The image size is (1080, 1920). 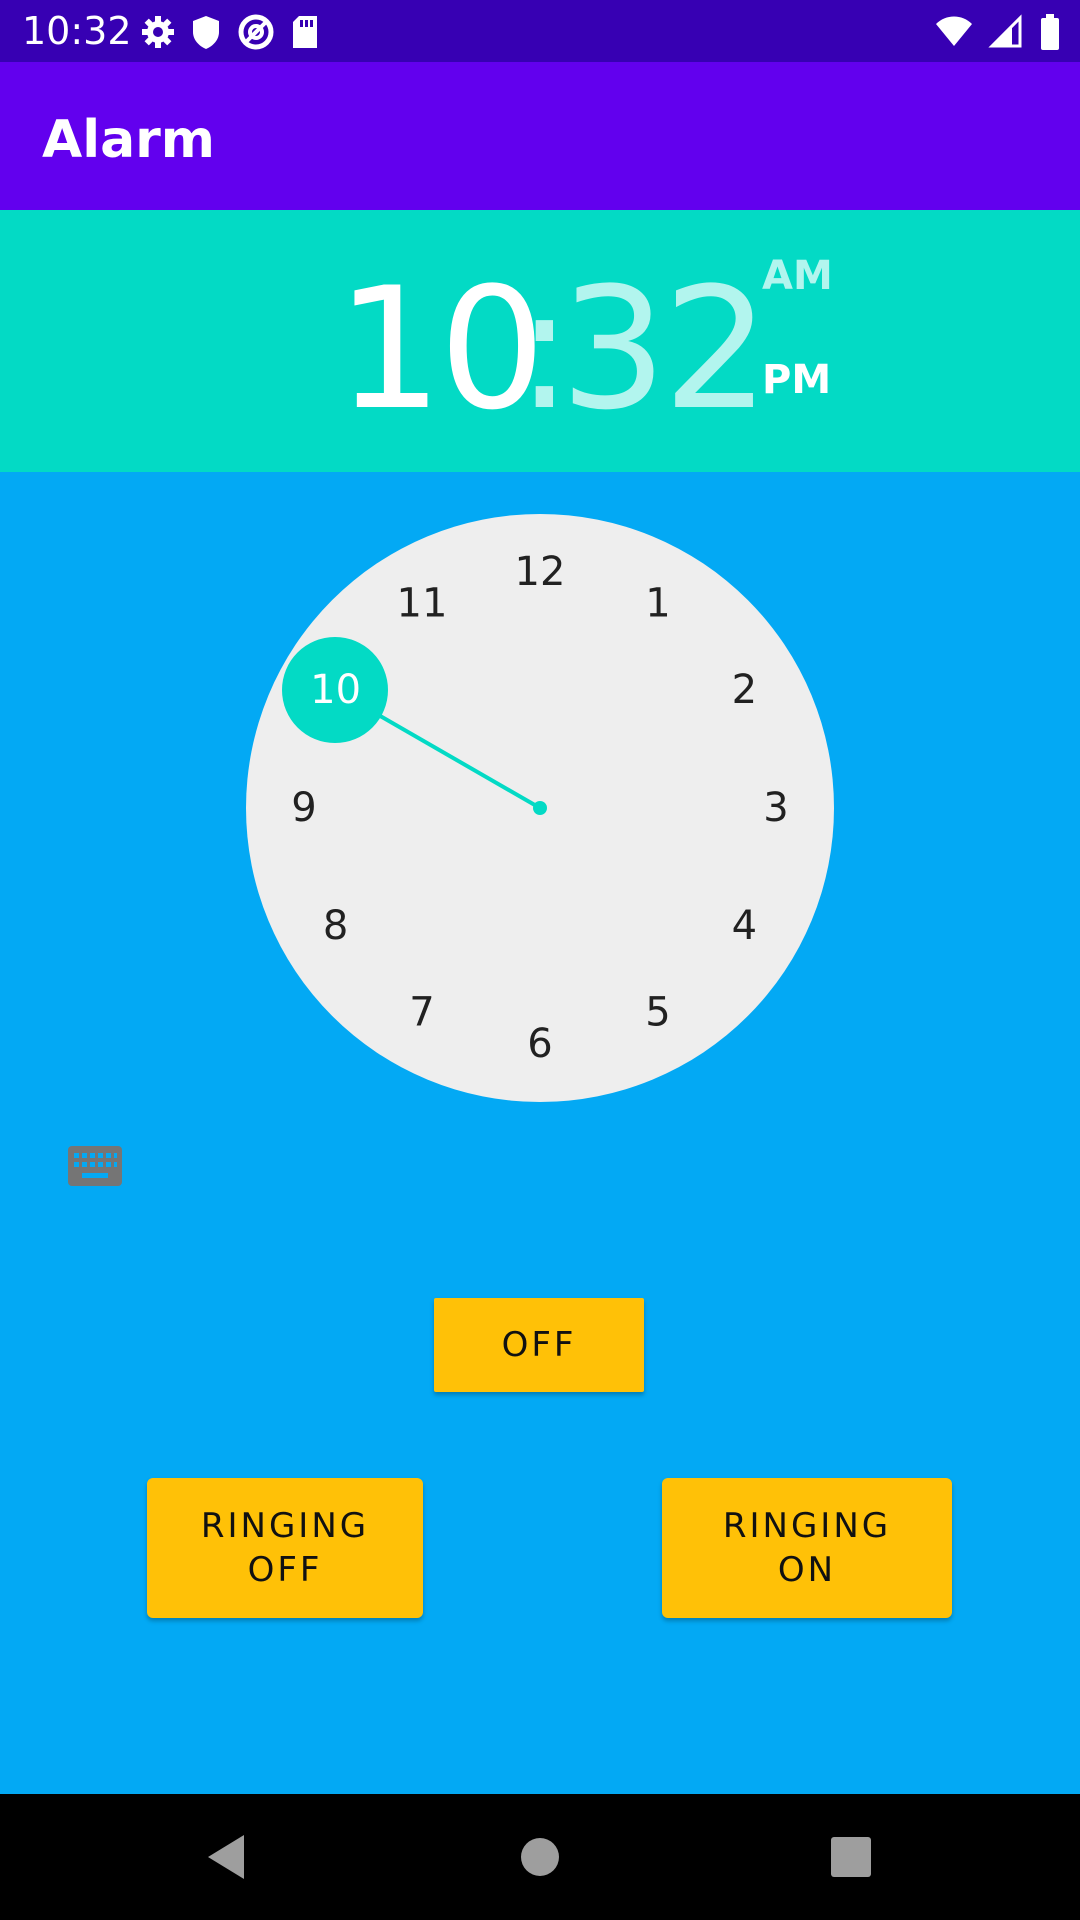 What do you see at coordinates (540, 31) in the screenshot?
I see `status-bar: 10:32` at bounding box center [540, 31].